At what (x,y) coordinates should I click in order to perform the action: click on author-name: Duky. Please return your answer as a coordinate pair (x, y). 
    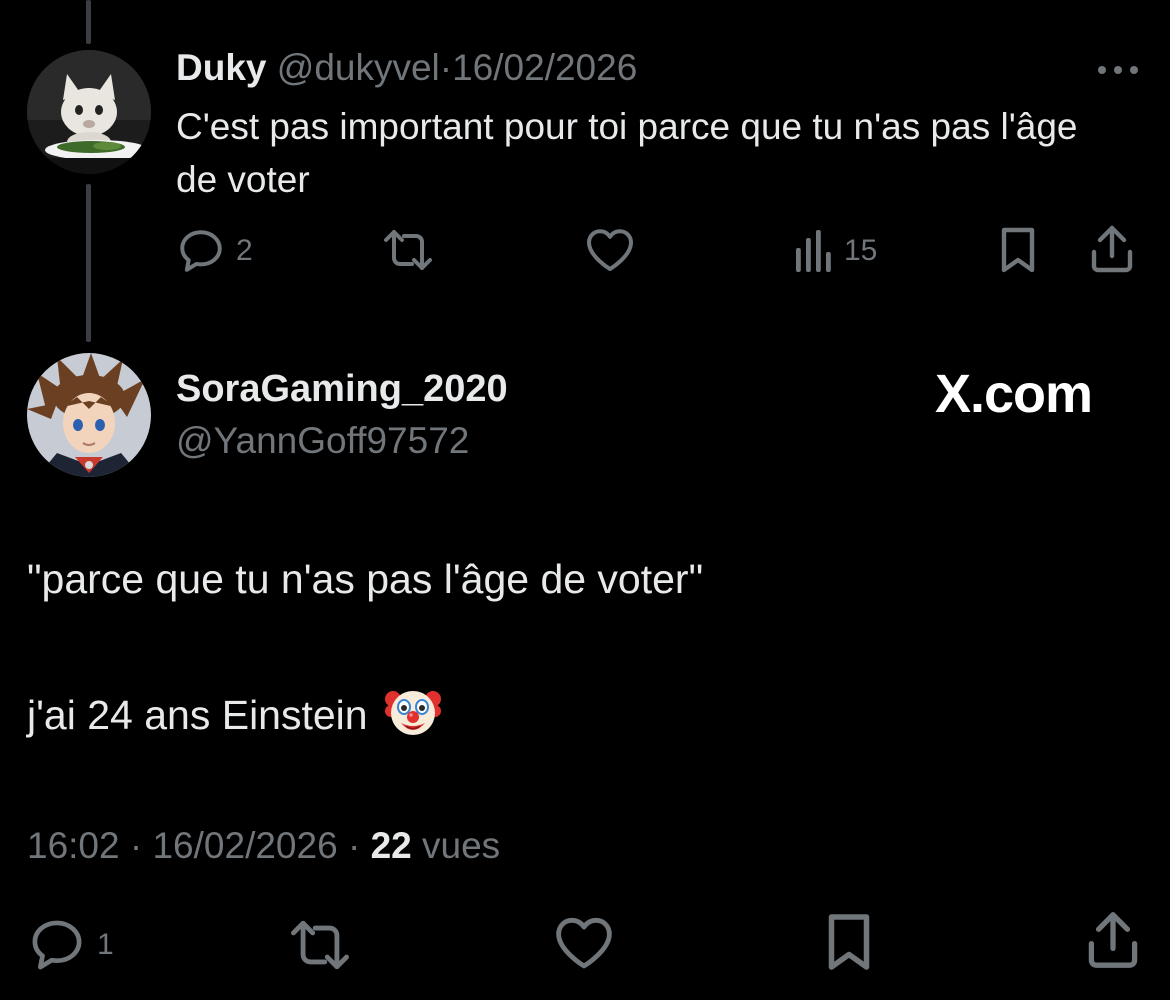
    Looking at the image, I should click on (221, 67).